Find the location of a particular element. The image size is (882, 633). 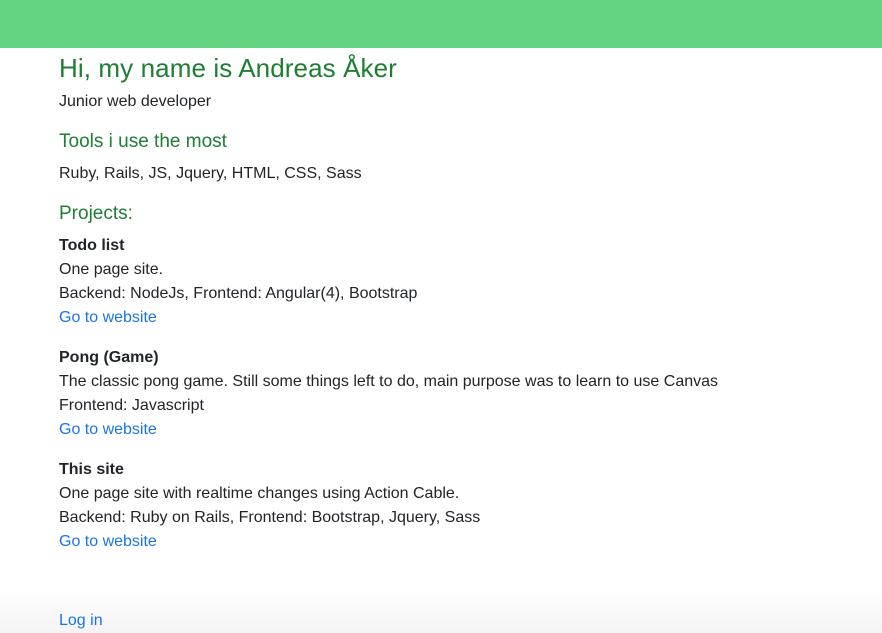

project-name: Pong (Game) is located at coordinates (109, 357).